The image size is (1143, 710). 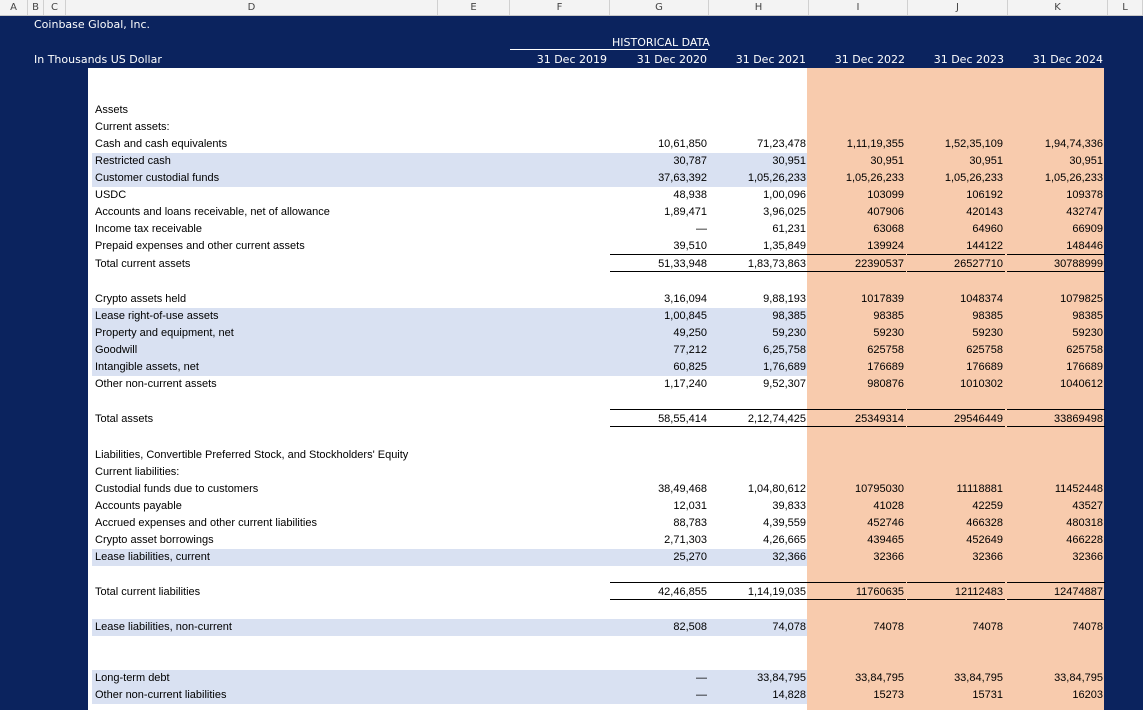 What do you see at coordinates (955, 212) in the screenshot?
I see `value-2023: 420143` at bounding box center [955, 212].